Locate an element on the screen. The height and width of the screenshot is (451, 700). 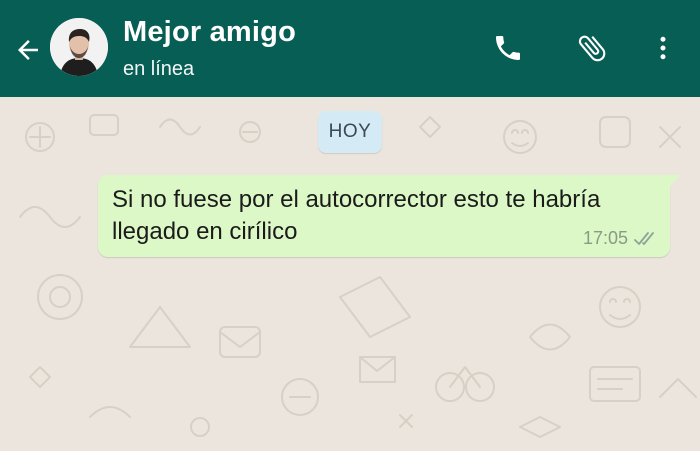
phone-icon is located at coordinates (508, 48).